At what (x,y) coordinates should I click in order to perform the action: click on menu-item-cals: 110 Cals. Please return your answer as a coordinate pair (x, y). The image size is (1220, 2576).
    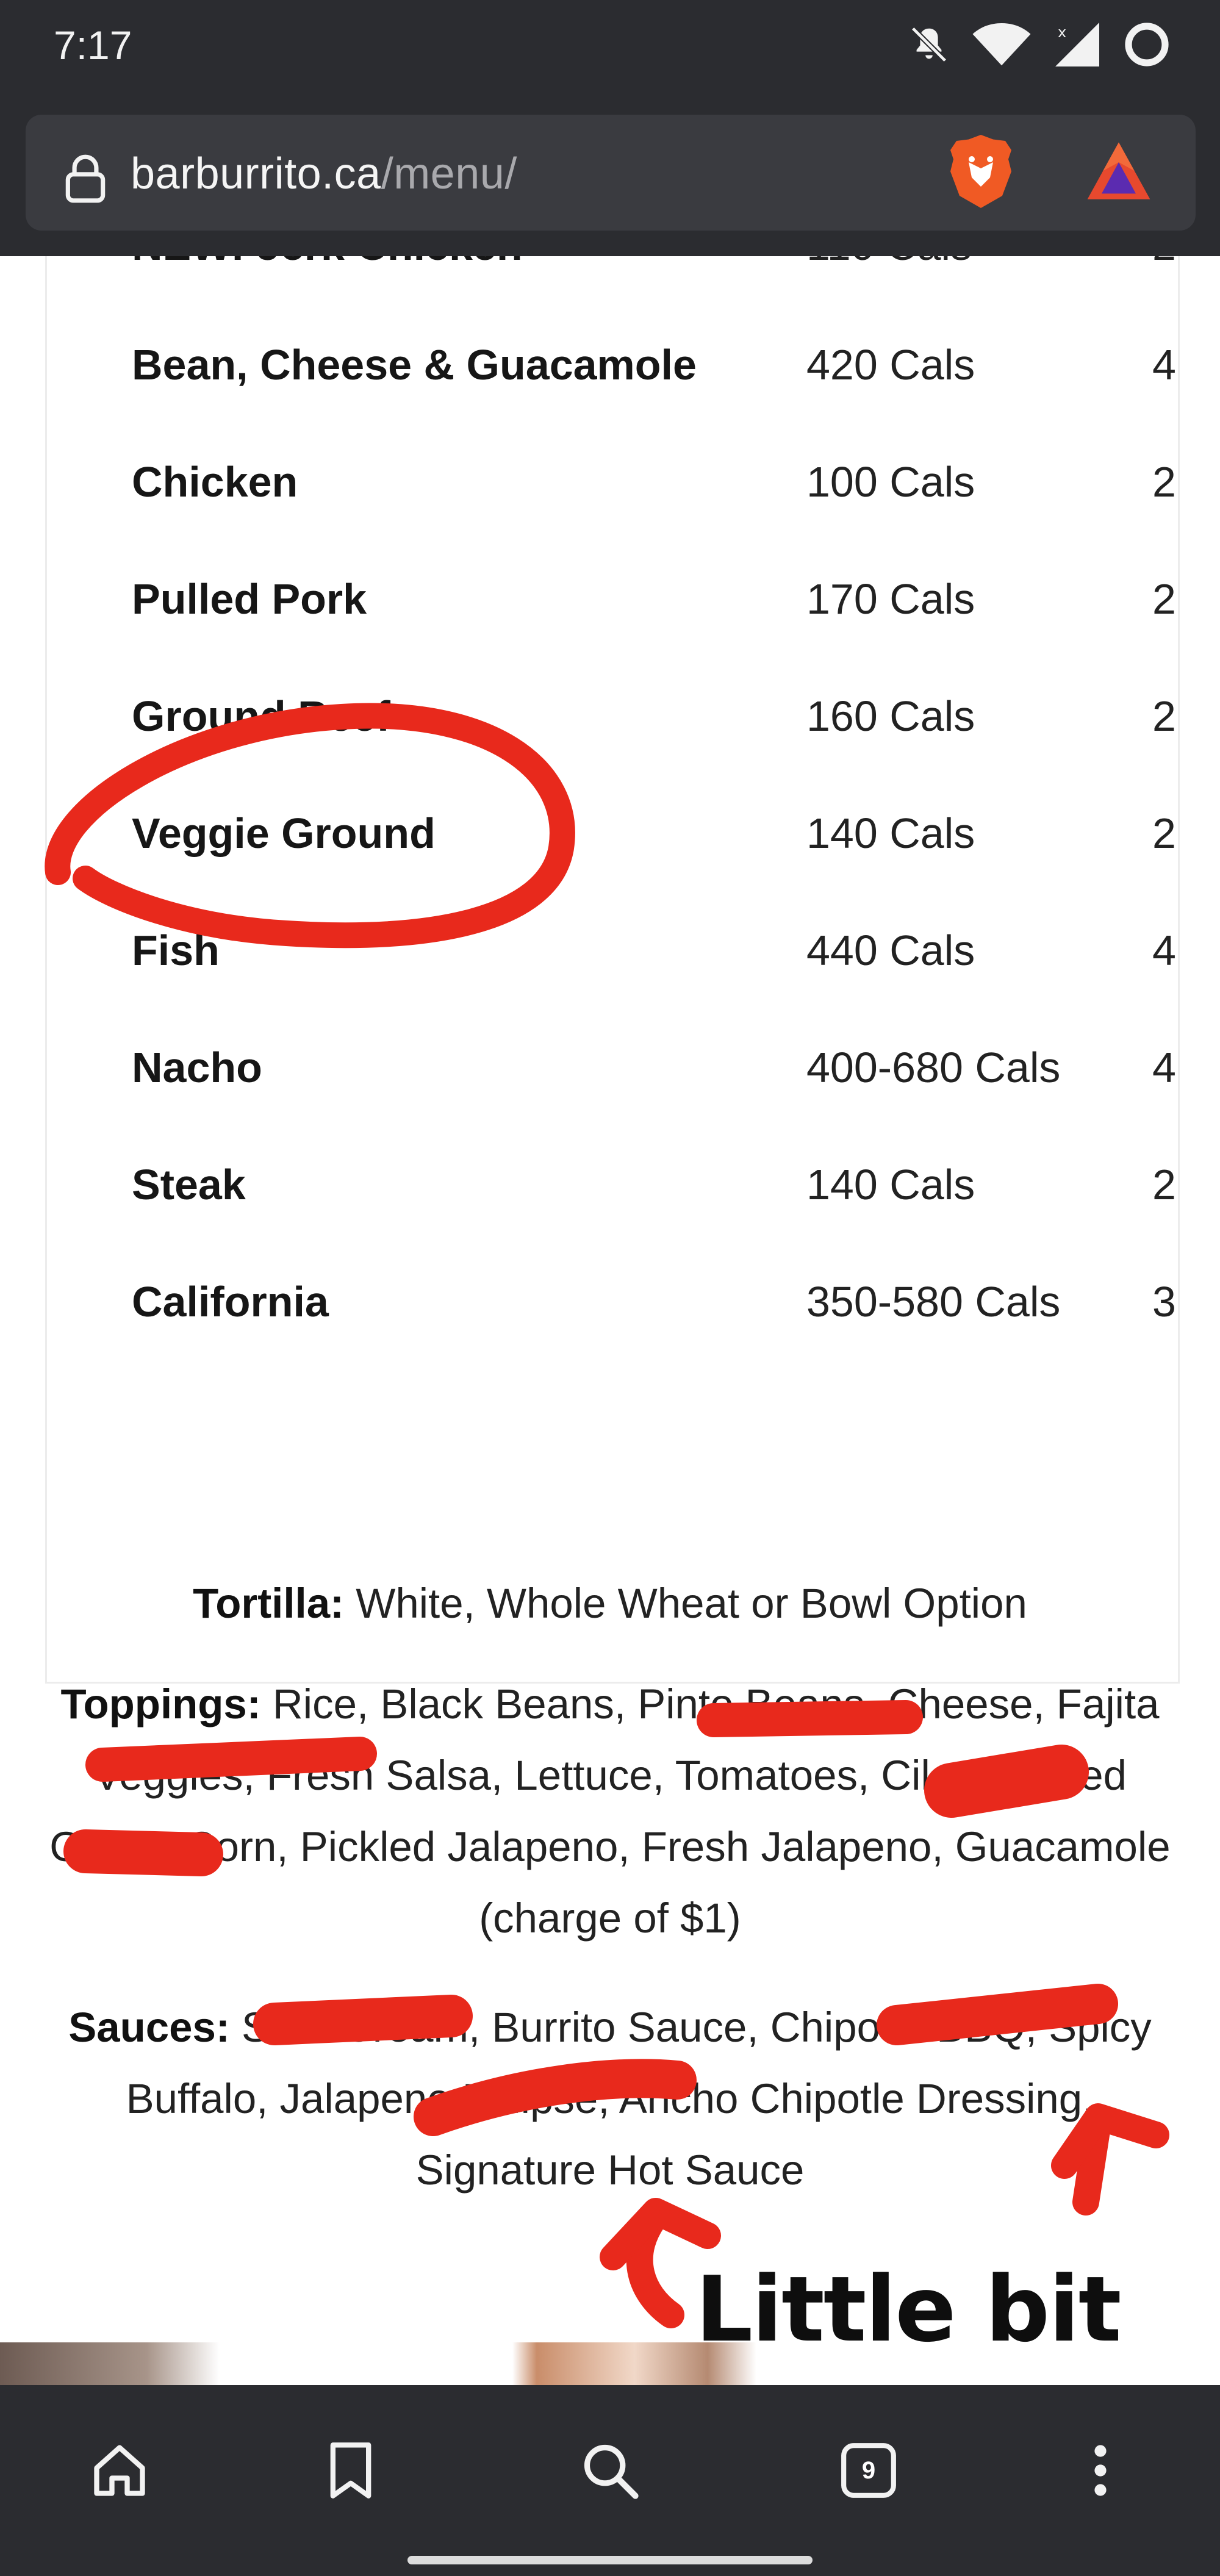
    Looking at the image, I should click on (889, 263).